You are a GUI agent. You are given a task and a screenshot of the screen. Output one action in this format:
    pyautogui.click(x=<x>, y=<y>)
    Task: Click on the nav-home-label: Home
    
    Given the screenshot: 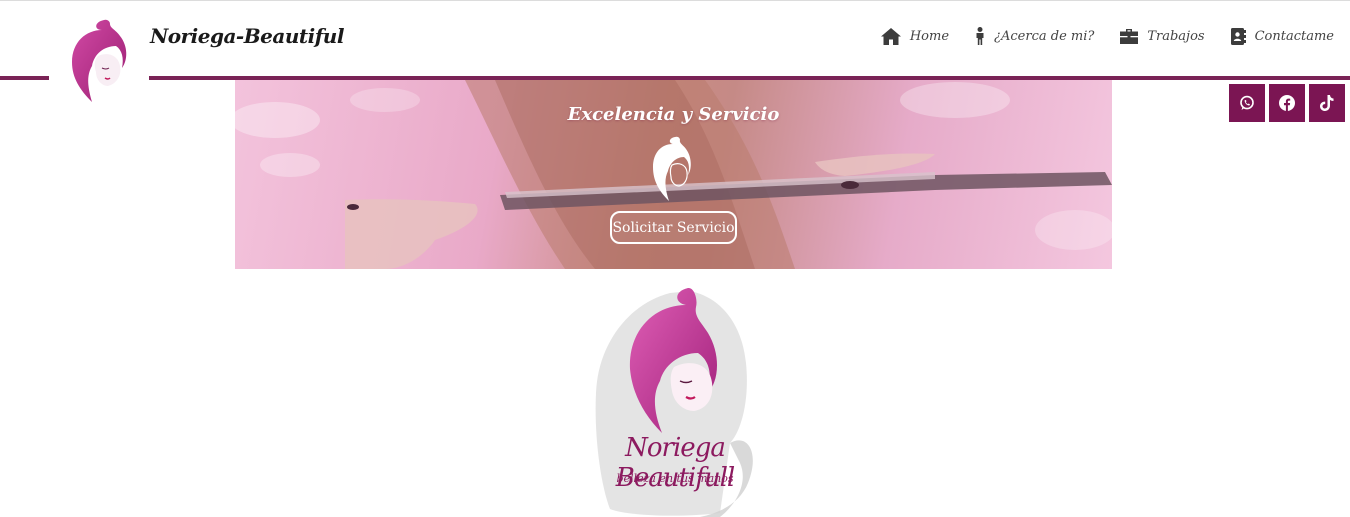 What is the action you would take?
    pyautogui.click(x=929, y=36)
    